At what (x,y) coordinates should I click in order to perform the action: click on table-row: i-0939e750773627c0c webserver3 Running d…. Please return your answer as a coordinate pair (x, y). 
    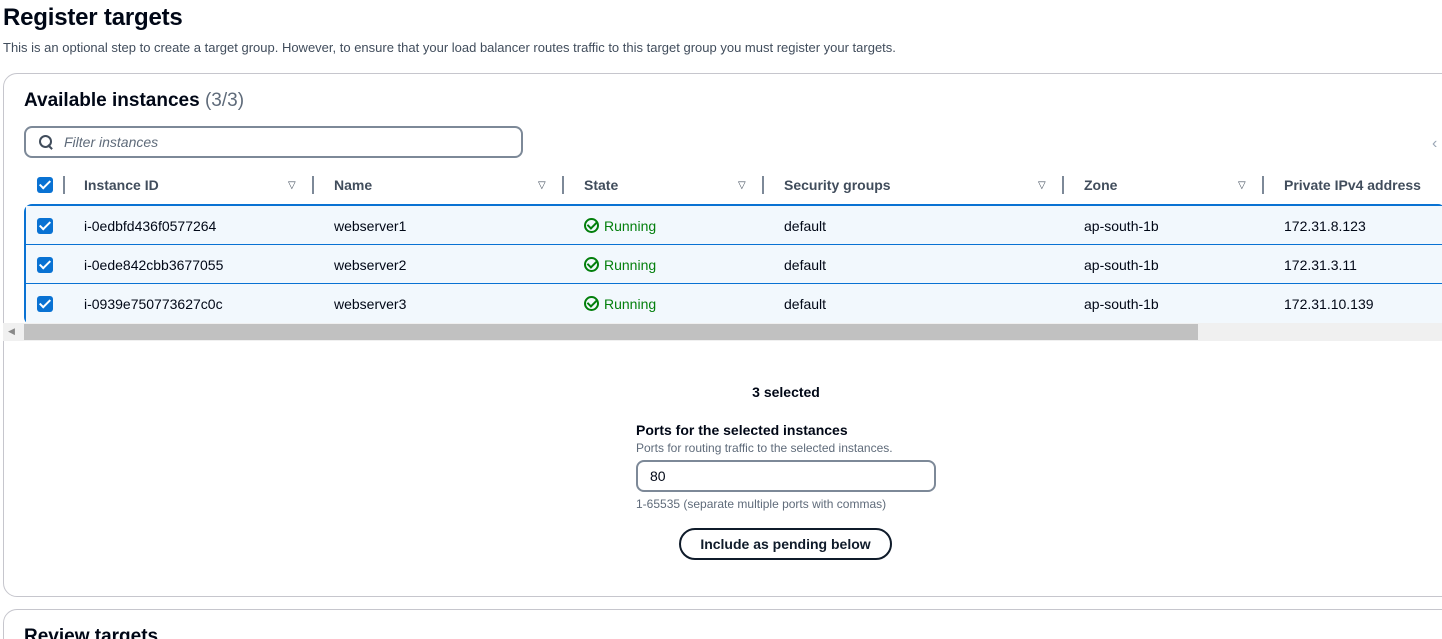
    Looking at the image, I should click on (734, 303).